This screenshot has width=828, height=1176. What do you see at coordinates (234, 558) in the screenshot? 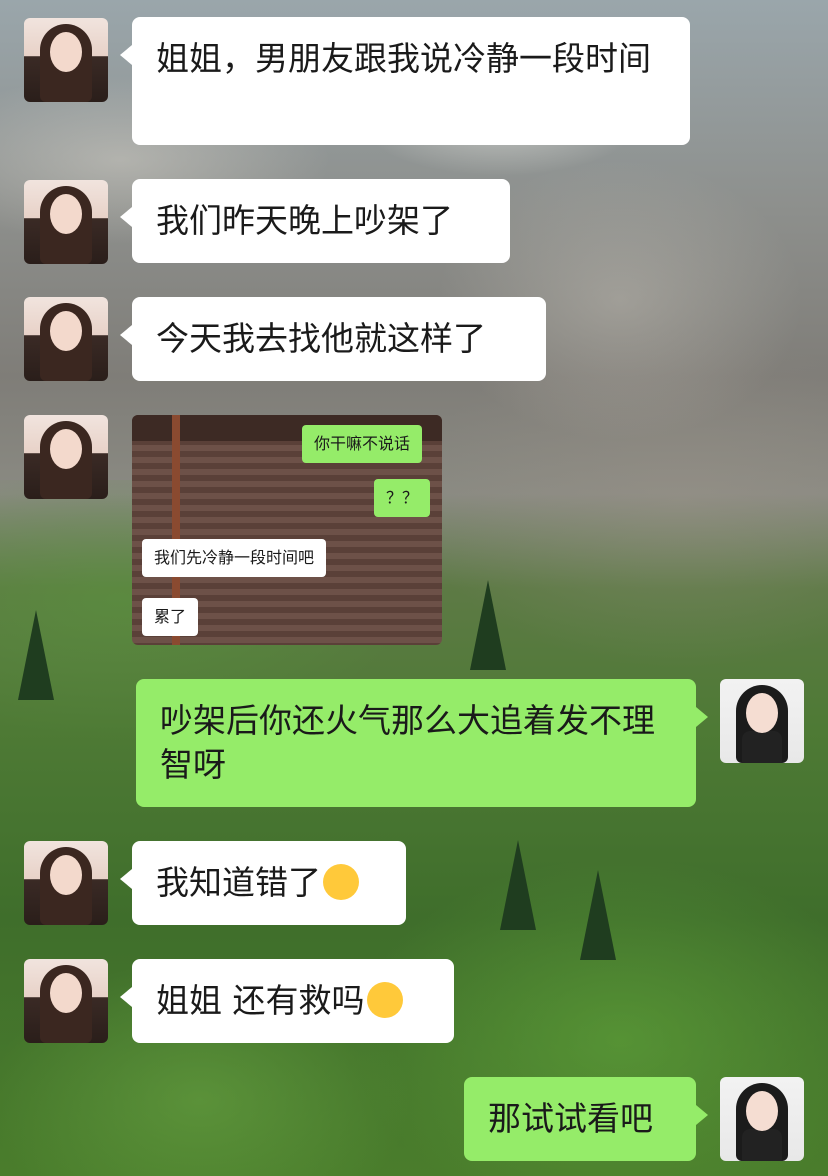
I see `screenshot-bubble-incoming: 我们先冷静一段时间吧` at bounding box center [234, 558].